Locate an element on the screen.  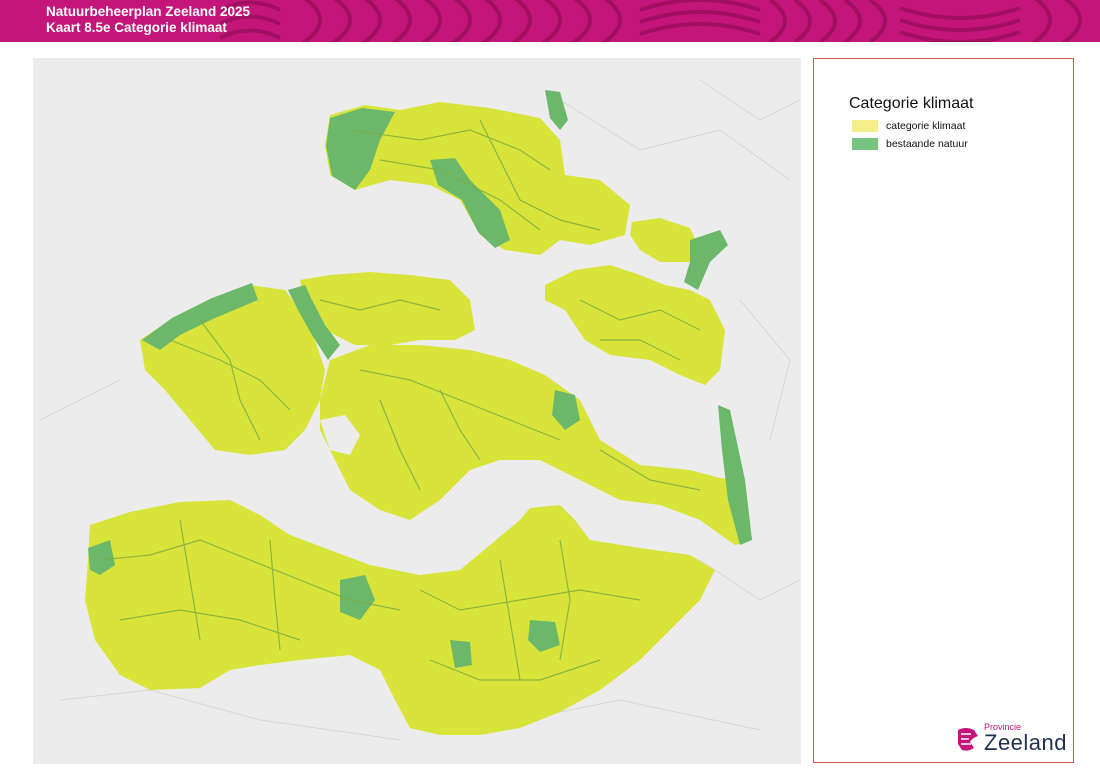
zeeland-lion-icon is located at coordinates (968, 739).